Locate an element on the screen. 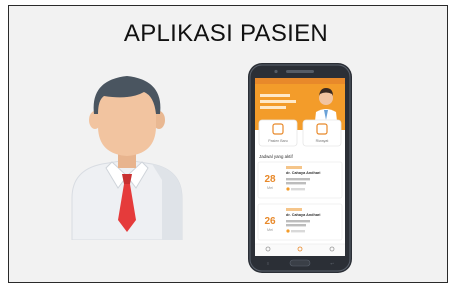  person-avatar-icon is located at coordinates (127, 158).